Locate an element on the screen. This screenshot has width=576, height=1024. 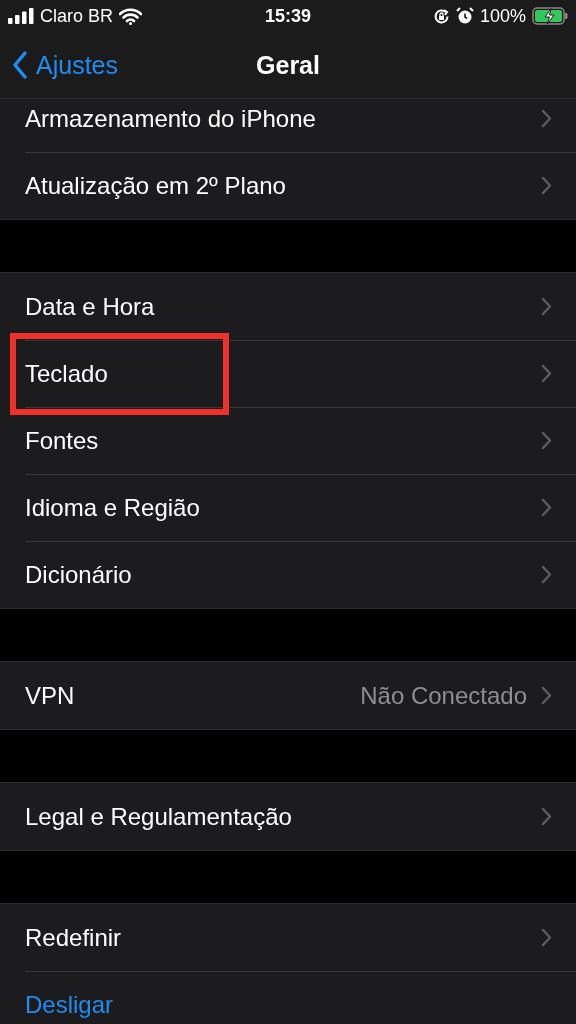
settings-row: Fontes is located at coordinates (288, 440).